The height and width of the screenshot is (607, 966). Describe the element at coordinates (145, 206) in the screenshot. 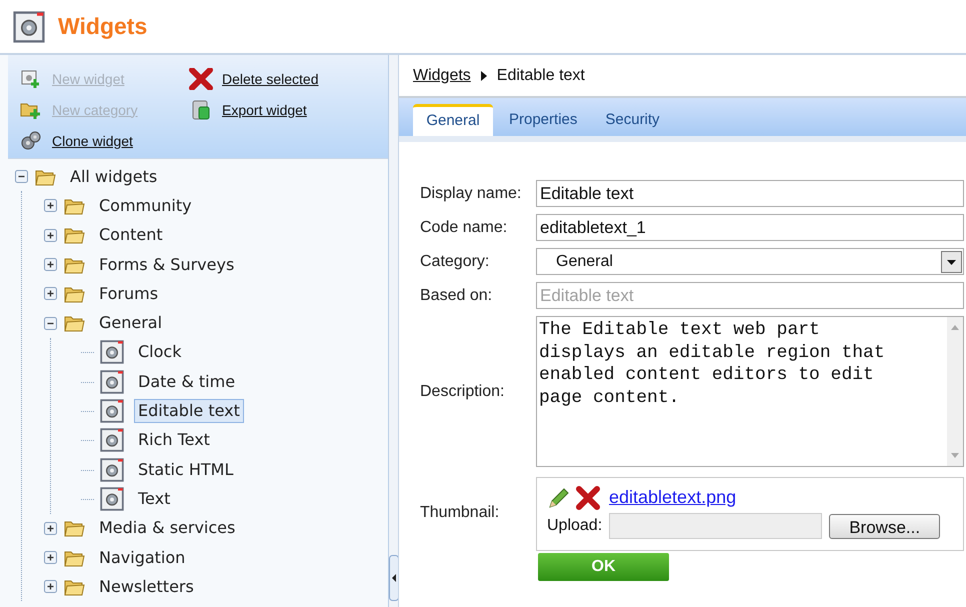

I see `tree-item: Community` at that location.